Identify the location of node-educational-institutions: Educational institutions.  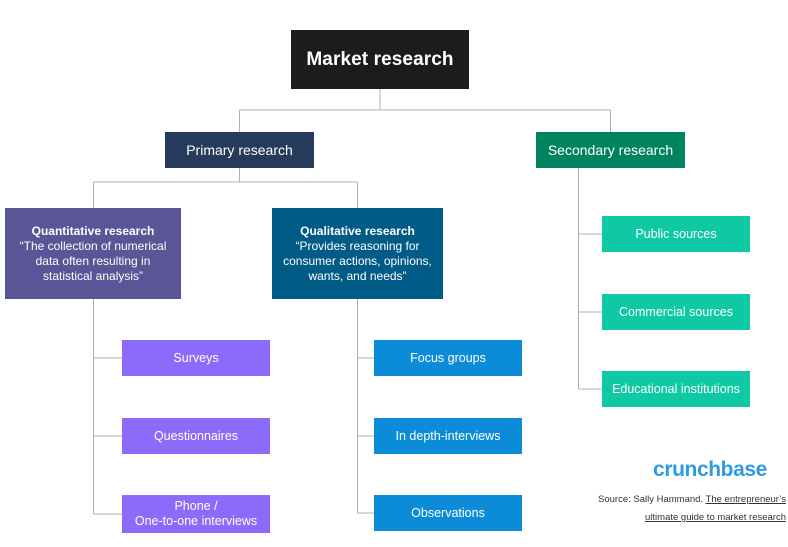
(676, 389).